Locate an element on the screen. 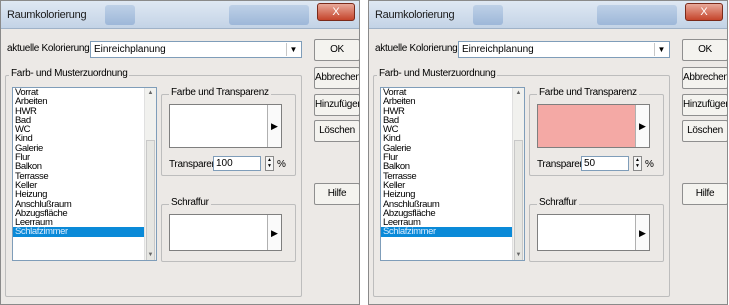 The width and height of the screenshot is (729, 305). transparency-input: 100 is located at coordinates (237, 163).